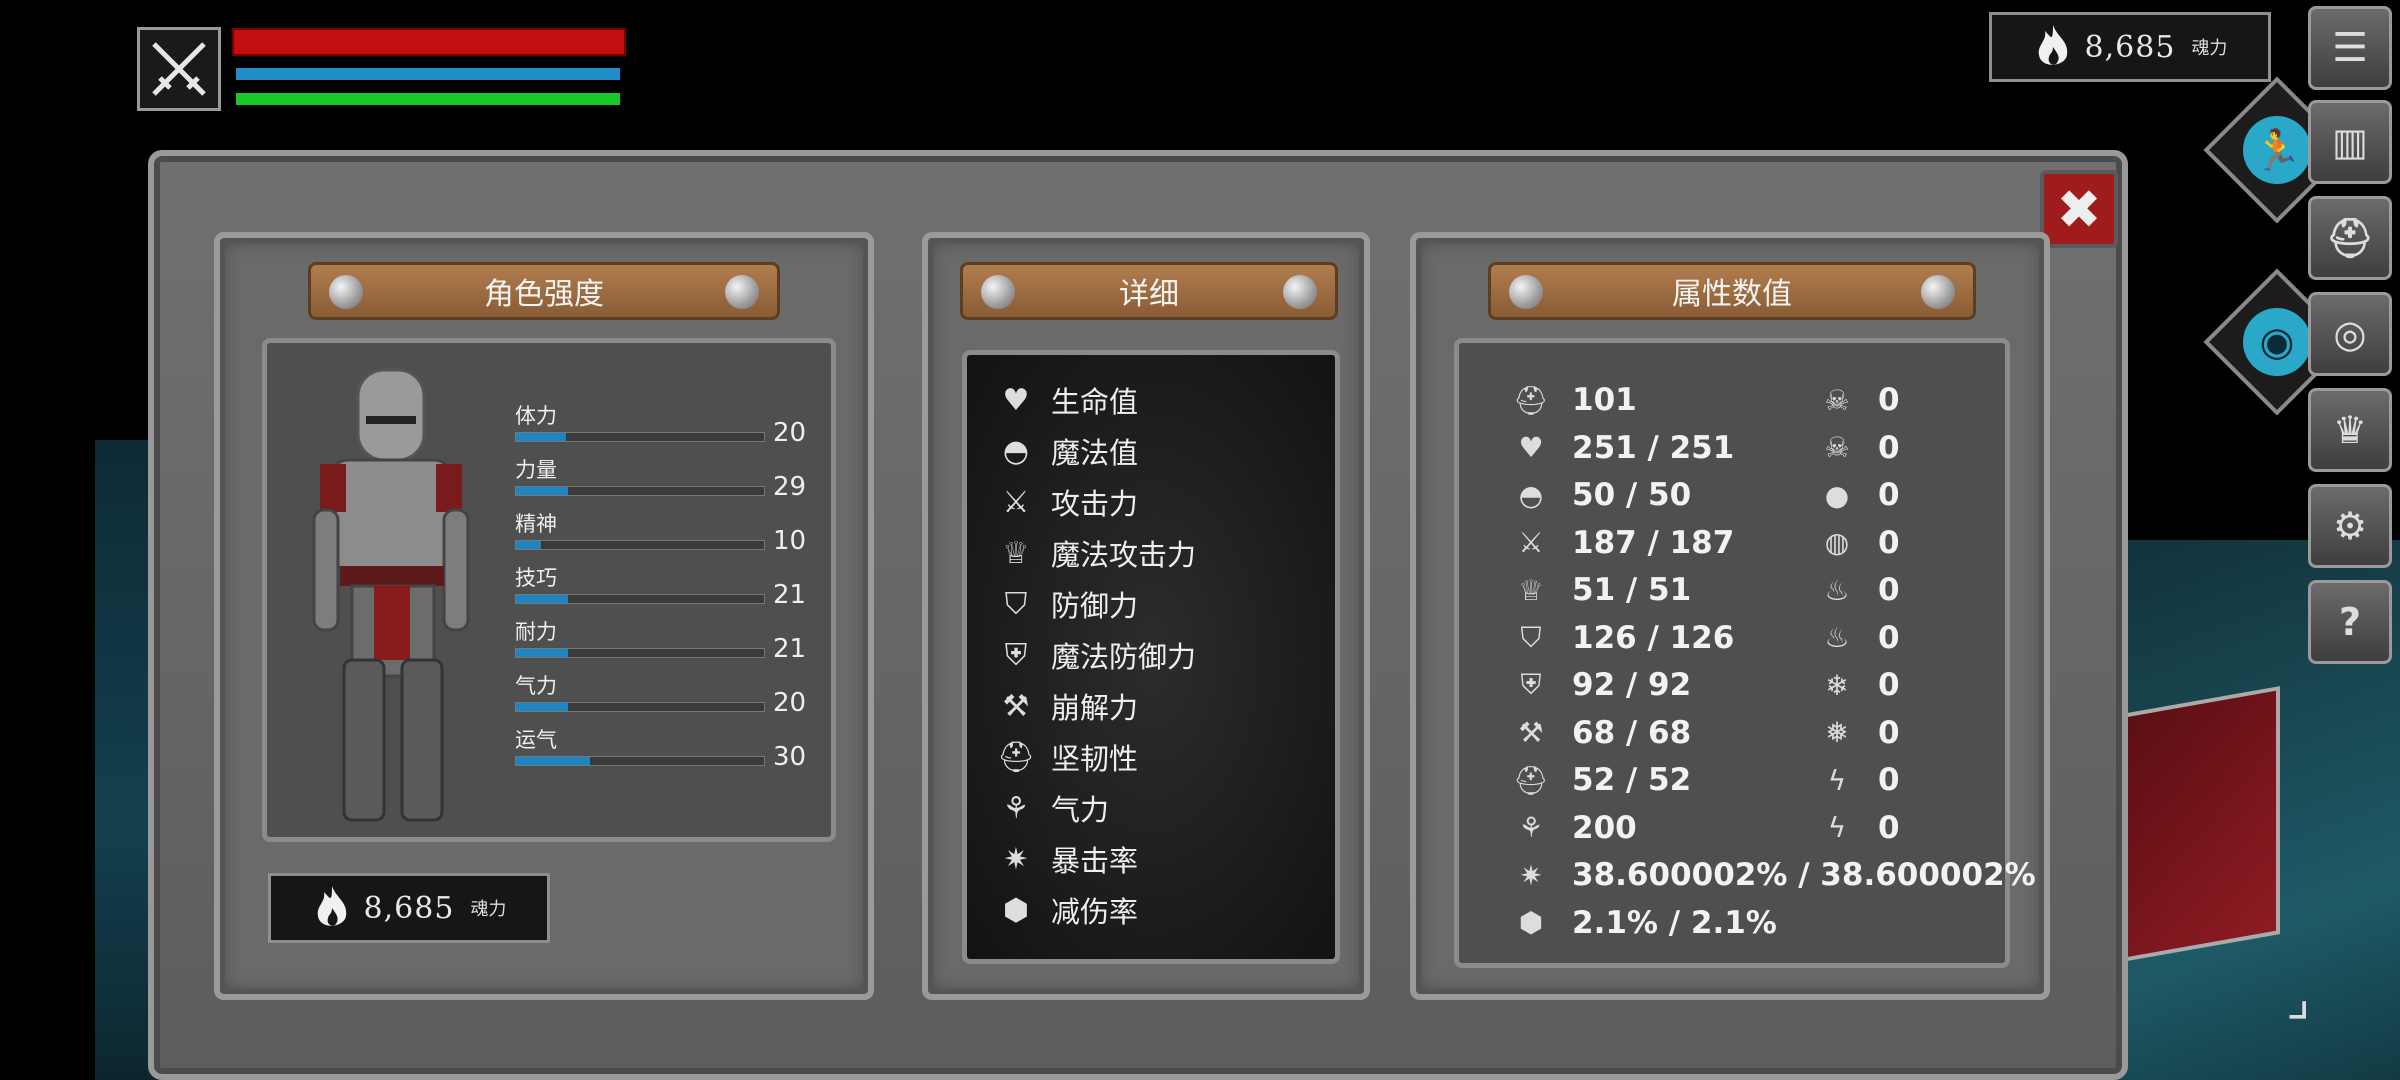 This screenshot has height=1080, width=2400. What do you see at coordinates (1095, 606) in the screenshot?
I see `detail-label: 防御力` at bounding box center [1095, 606].